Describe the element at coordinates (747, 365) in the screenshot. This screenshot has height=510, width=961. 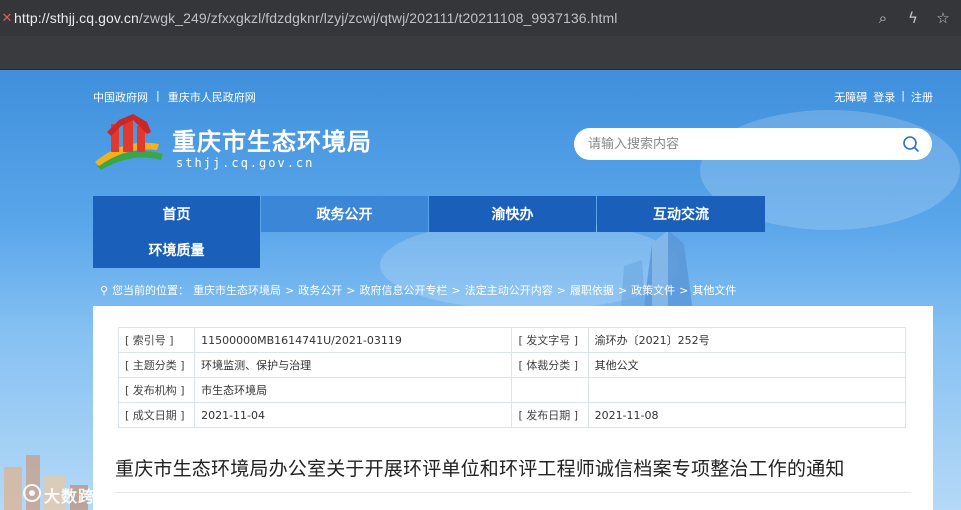
I see `meta-value: 其他公文` at that location.